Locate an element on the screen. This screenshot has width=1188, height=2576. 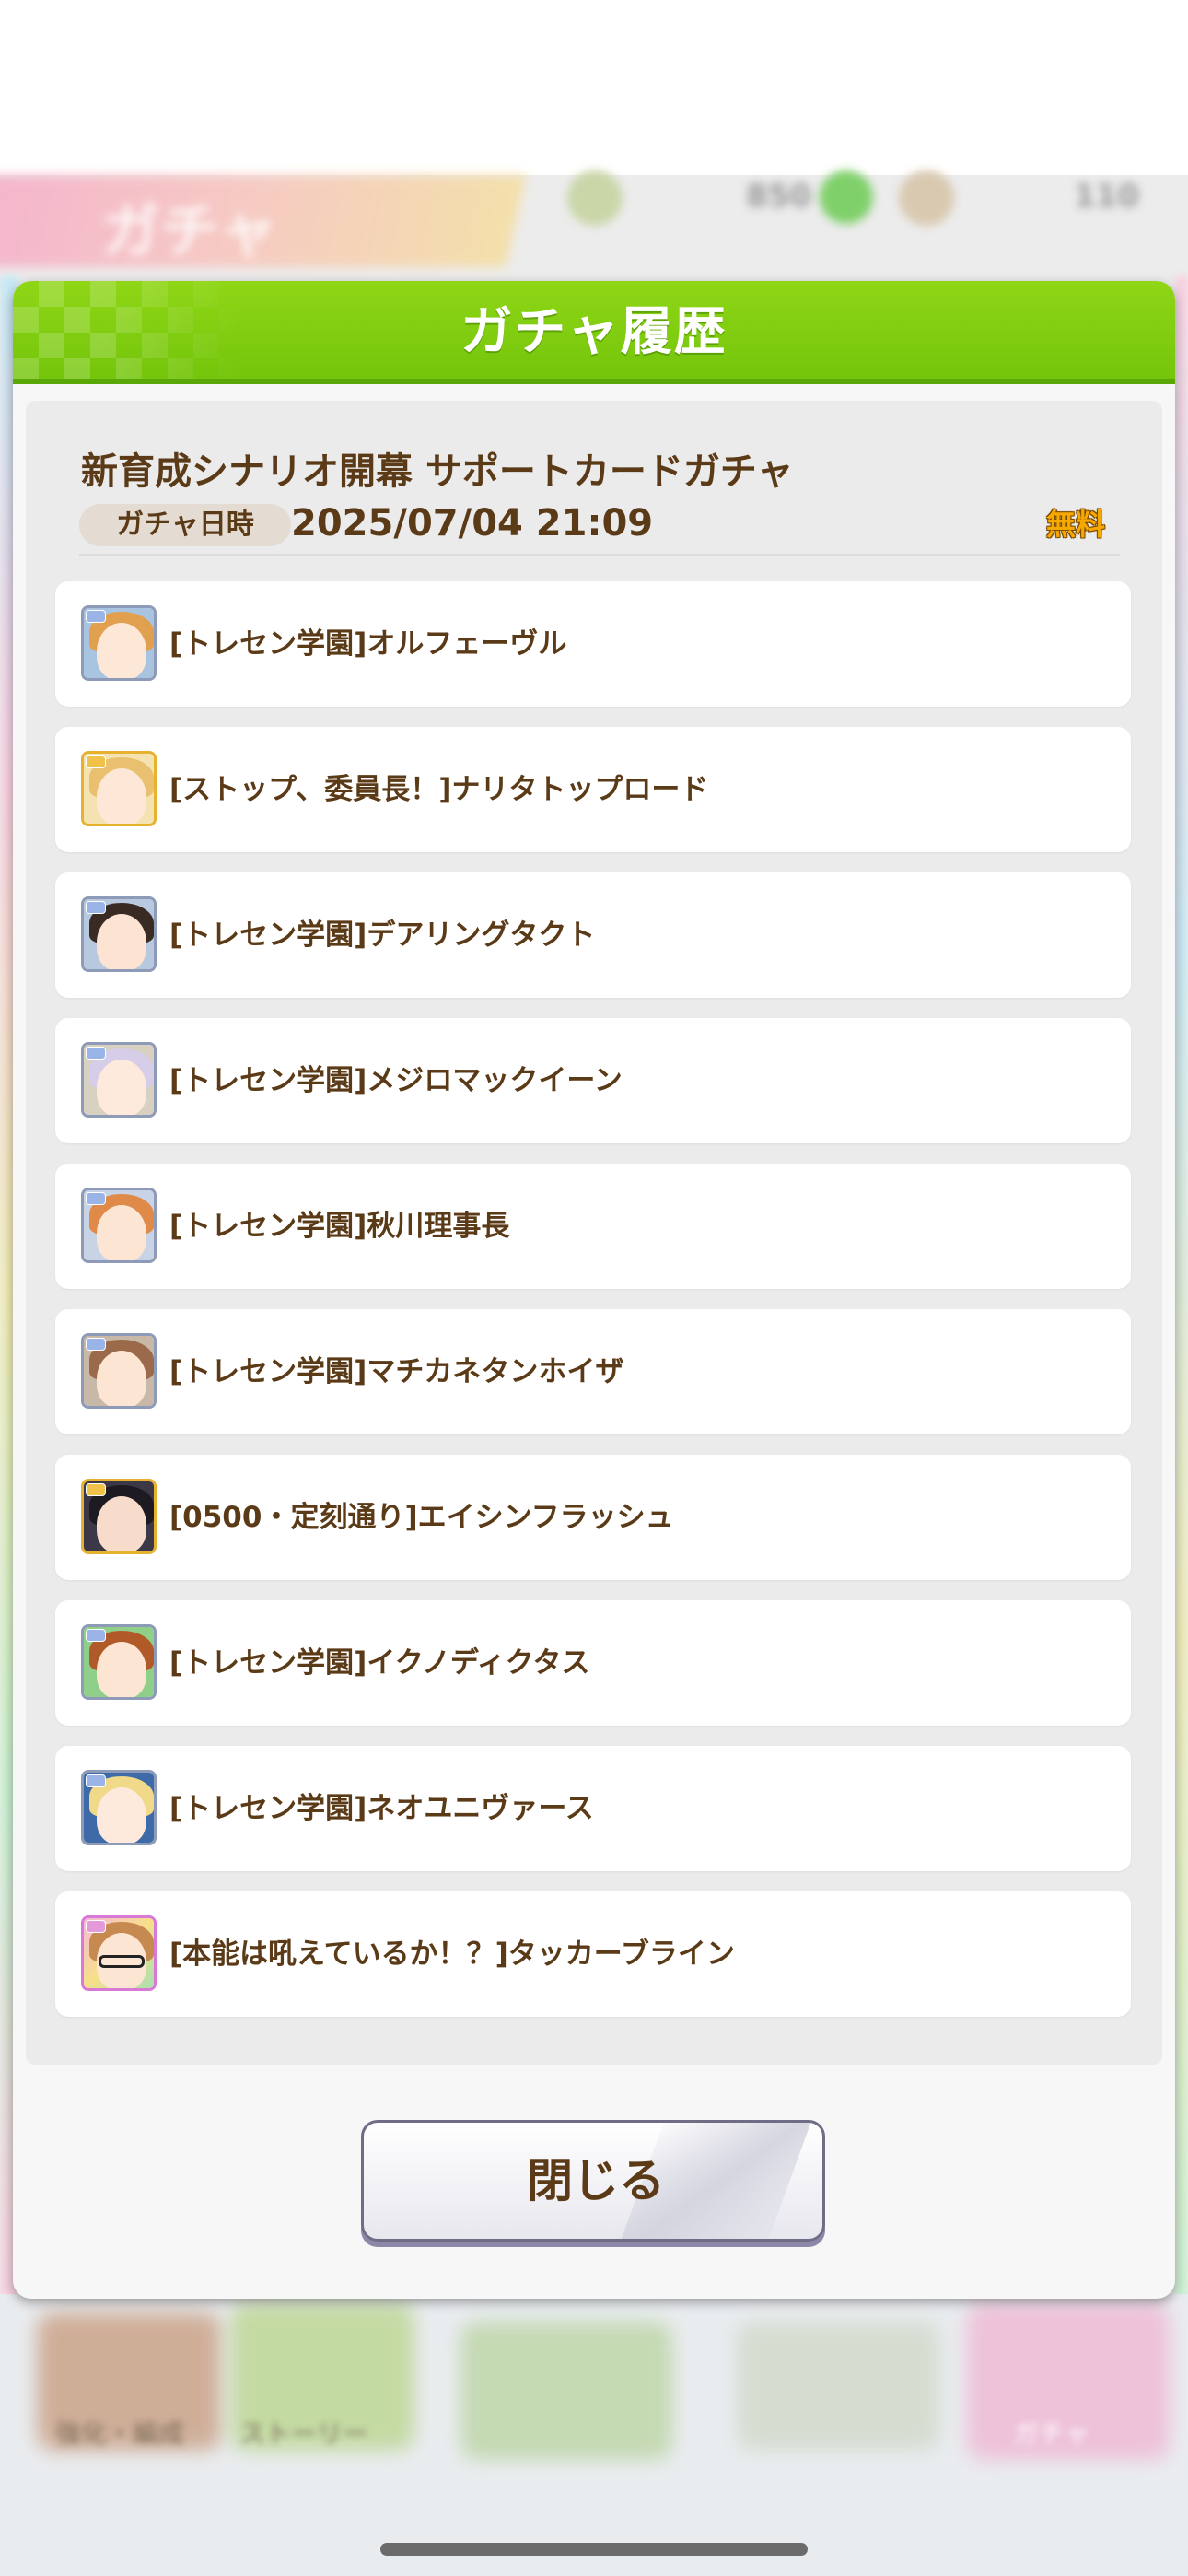
home-indicator is located at coordinates (594, 2549).